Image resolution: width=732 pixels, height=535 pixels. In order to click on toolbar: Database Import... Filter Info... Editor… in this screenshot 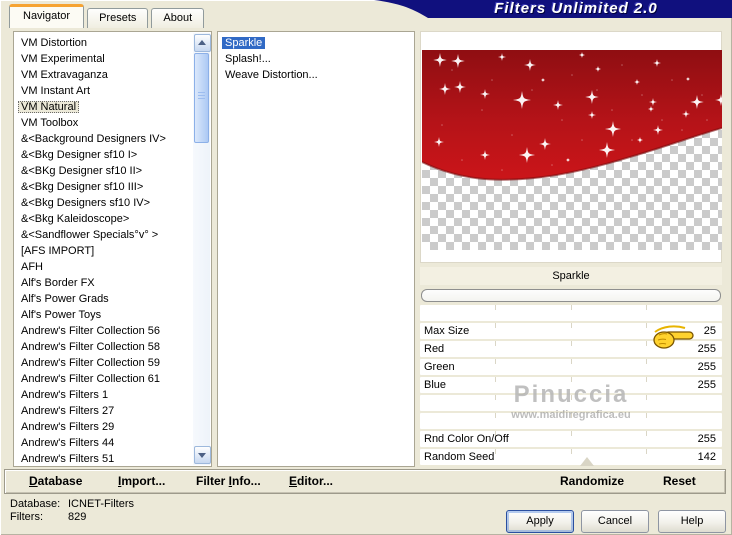, I will do `click(365, 481)`.